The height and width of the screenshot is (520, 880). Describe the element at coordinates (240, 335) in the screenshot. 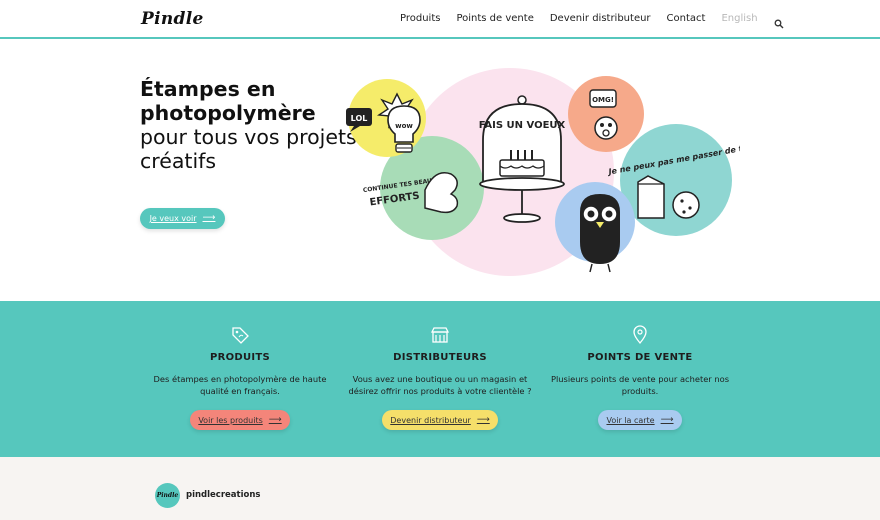

I see `price-tag-icon` at that location.